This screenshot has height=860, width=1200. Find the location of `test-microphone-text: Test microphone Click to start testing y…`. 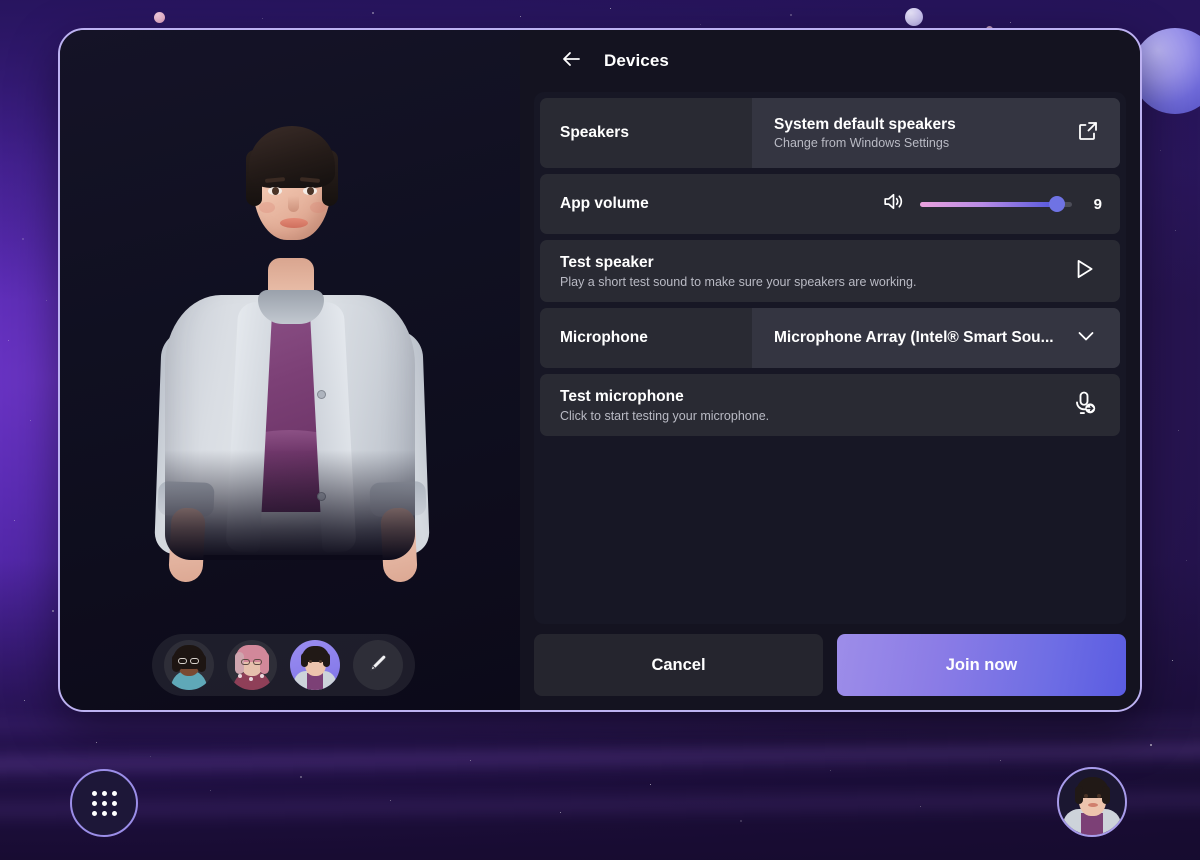

test-microphone-text: Test microphone Click to start testing y… is located at coordinates (664, 405).